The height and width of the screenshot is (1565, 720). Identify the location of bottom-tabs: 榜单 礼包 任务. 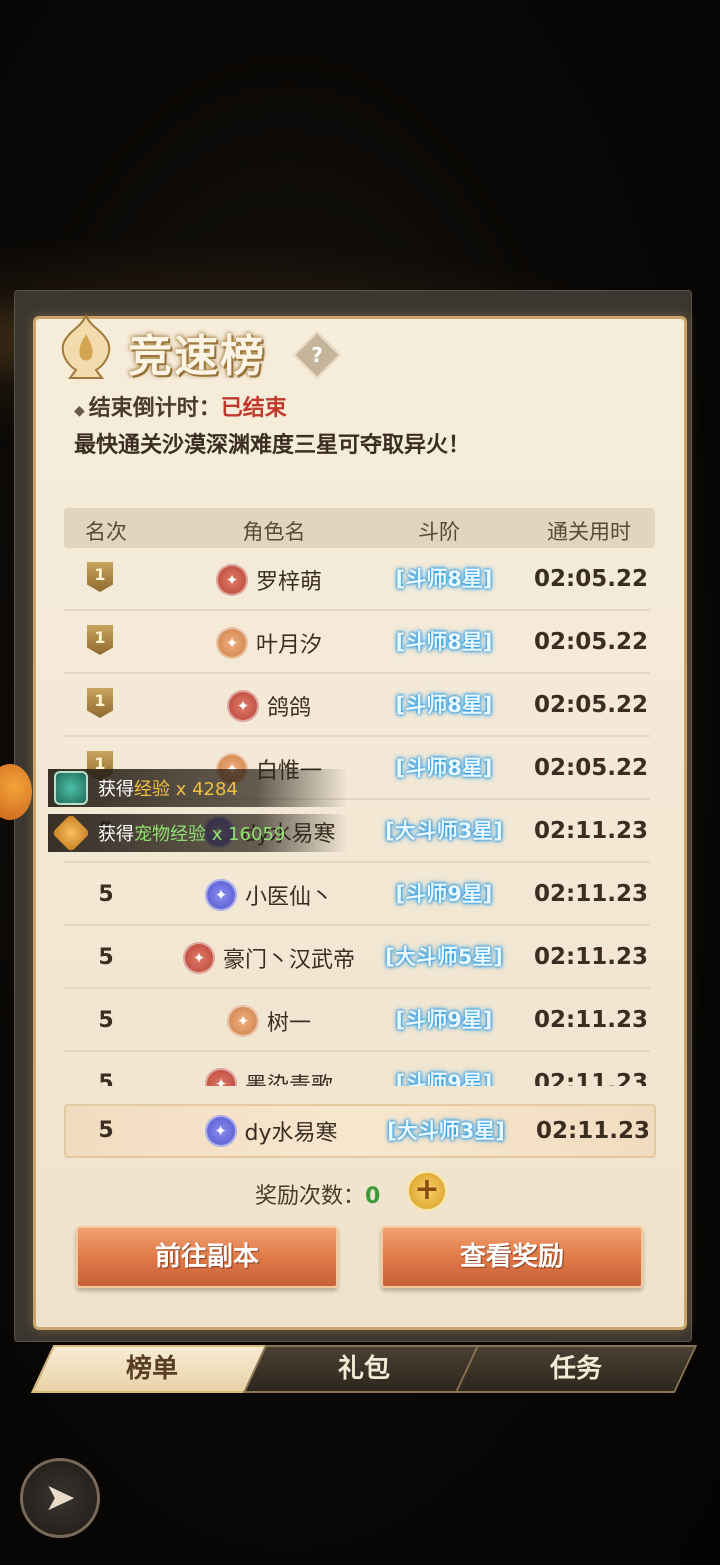
(364, 1370).